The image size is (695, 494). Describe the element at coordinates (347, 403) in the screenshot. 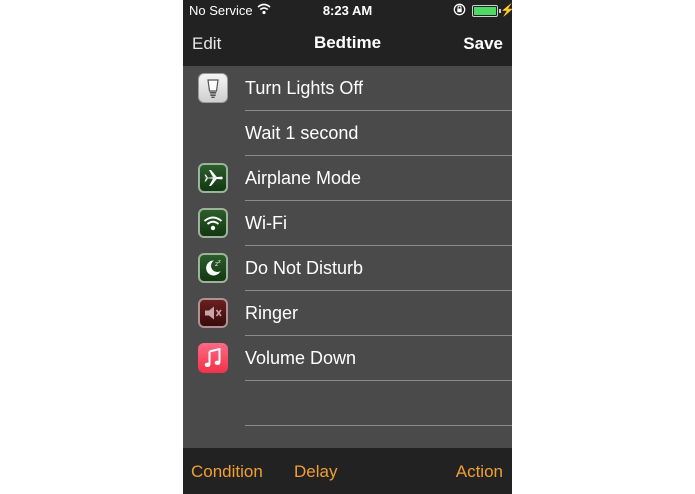

I see `list-item-empty` at that location.